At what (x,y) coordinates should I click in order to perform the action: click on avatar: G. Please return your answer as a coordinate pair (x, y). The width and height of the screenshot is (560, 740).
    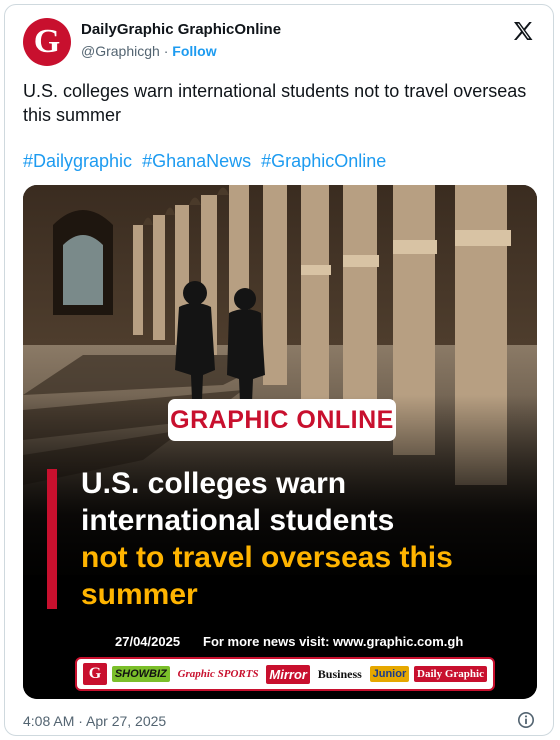
    Looking at the image, I should click on (47, 42).